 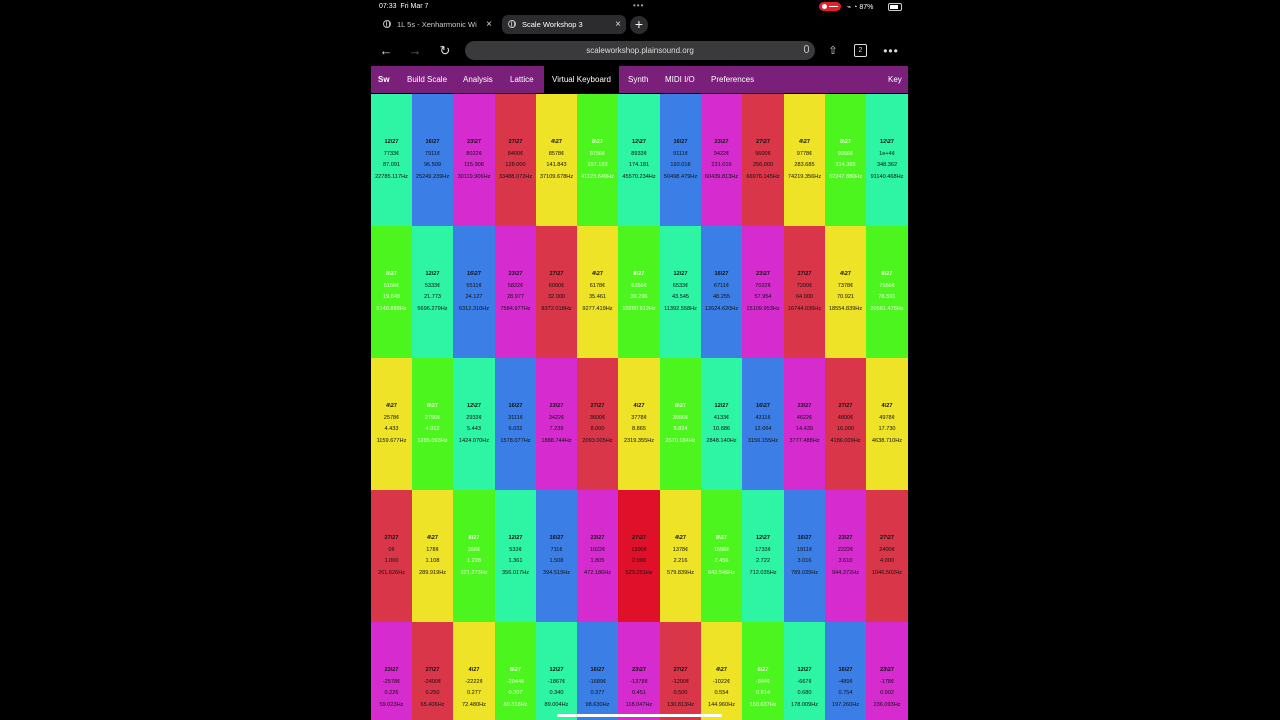 I want to click on nav-analysis: Analysis, so click(x=478, y=79).